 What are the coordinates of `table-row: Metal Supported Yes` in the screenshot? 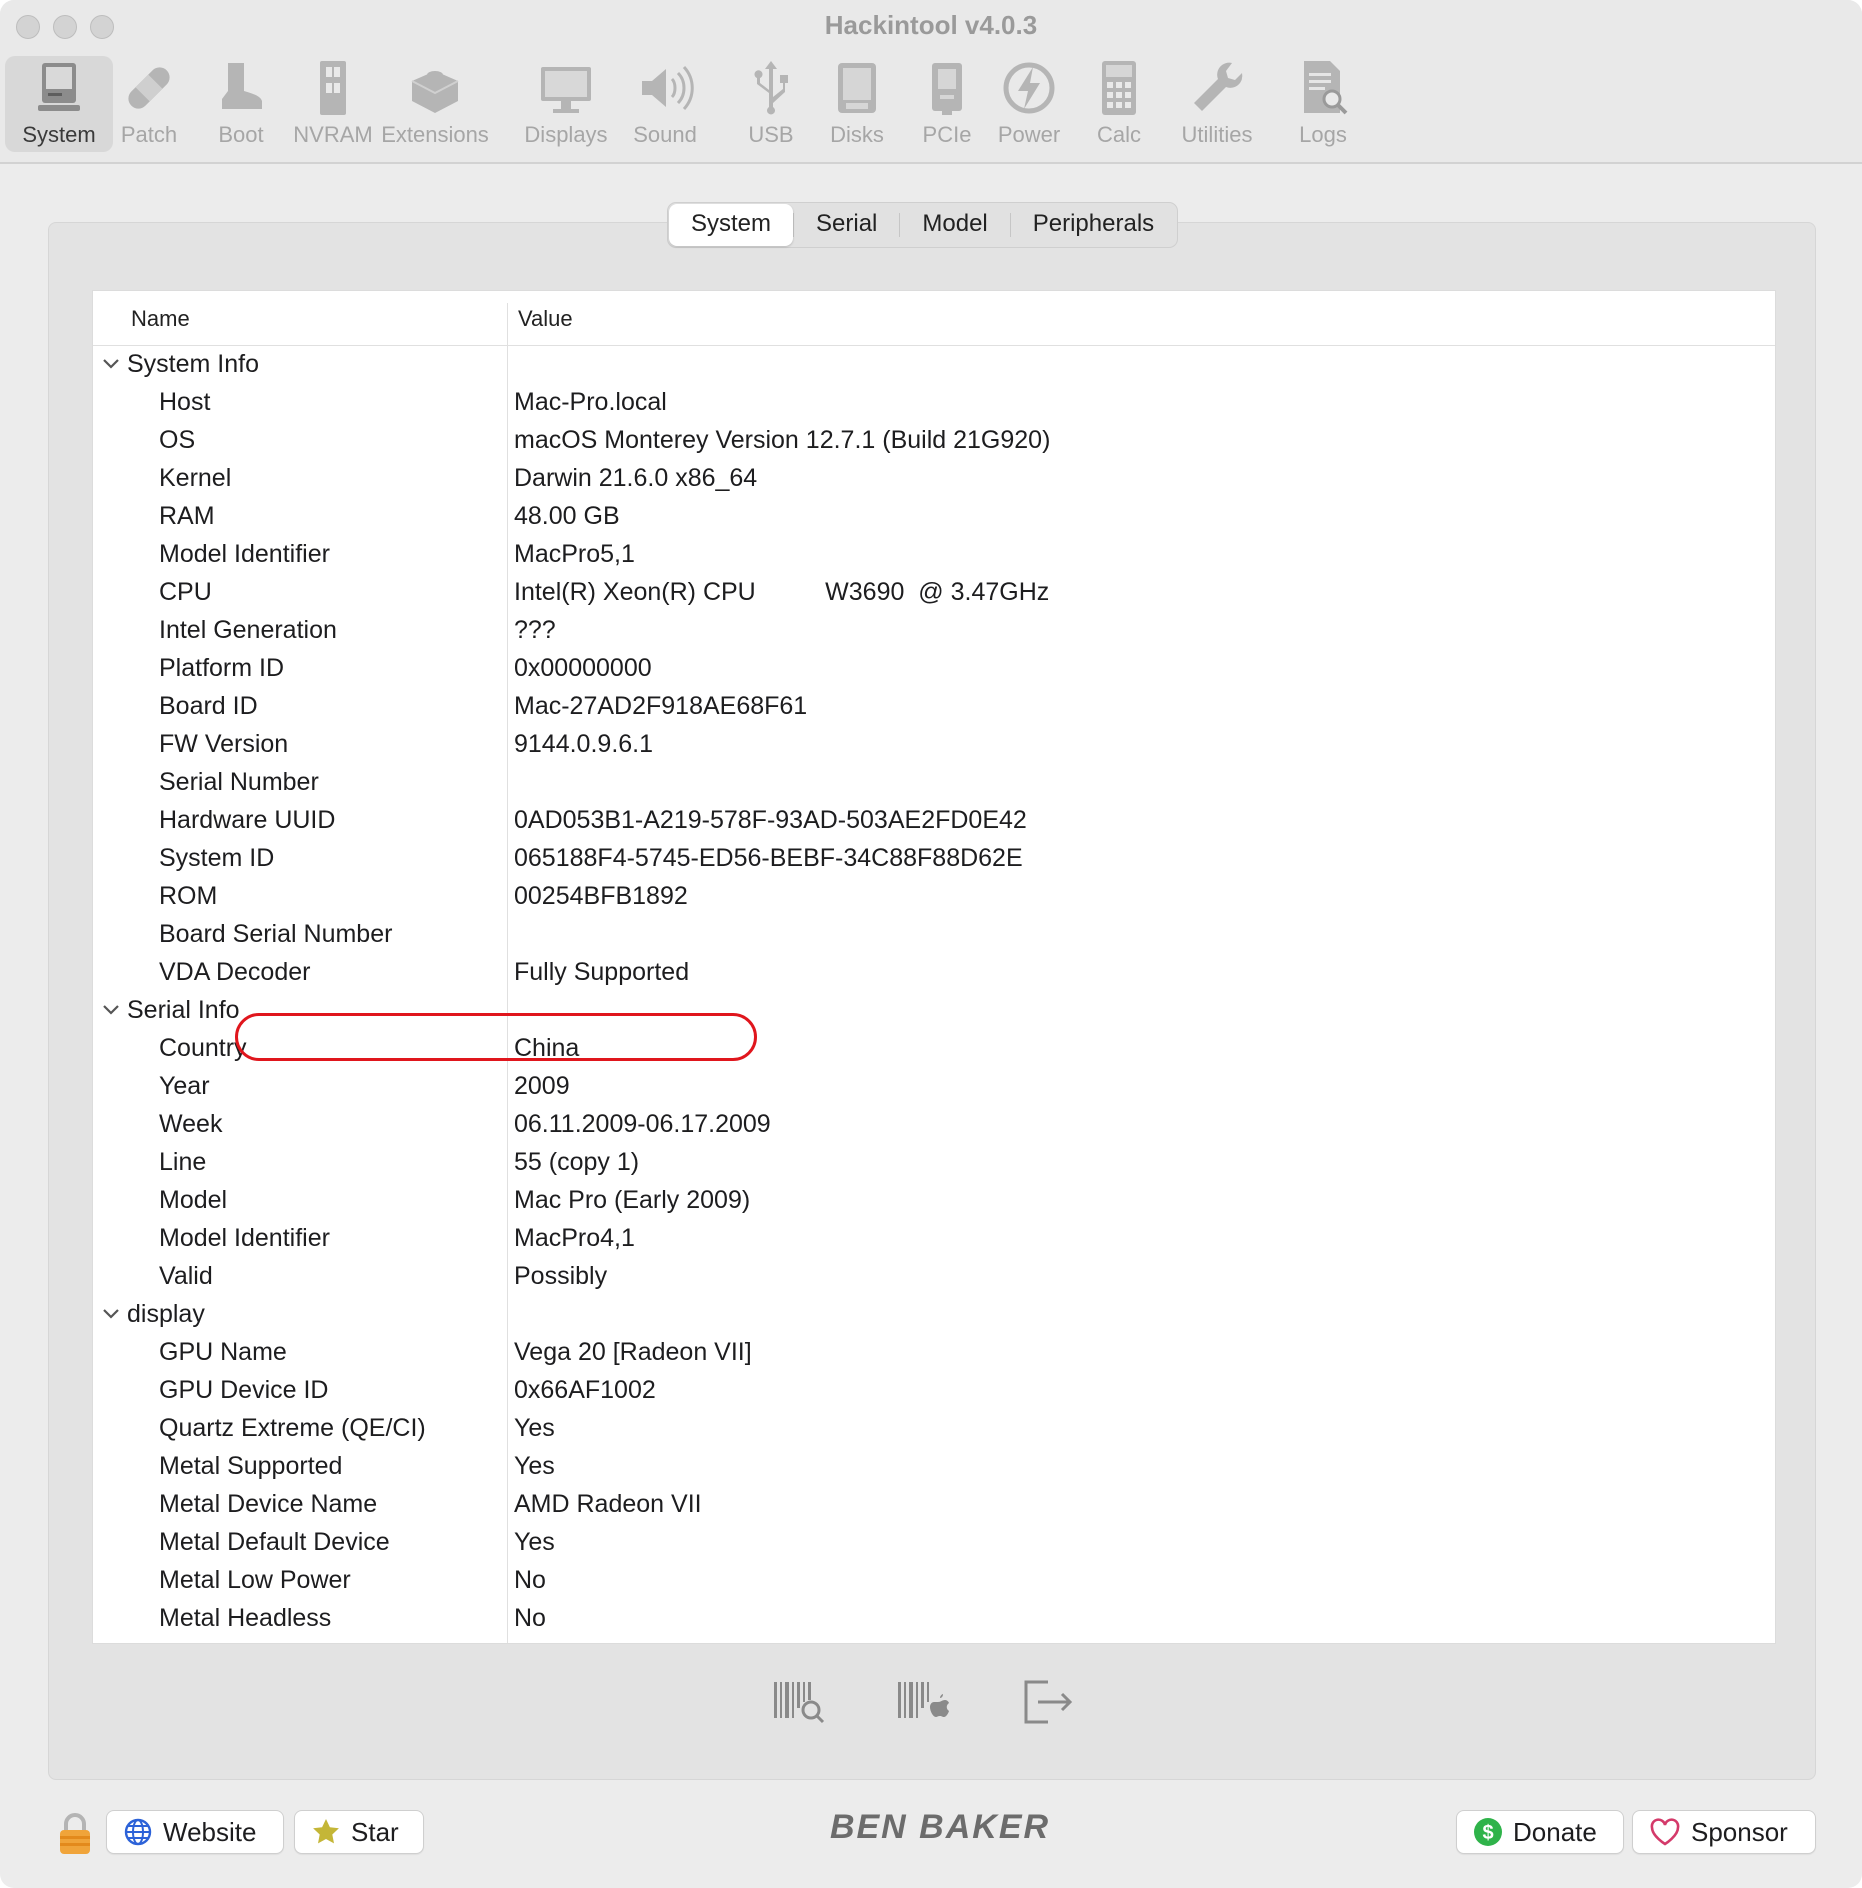 It's located at (934, 1466).